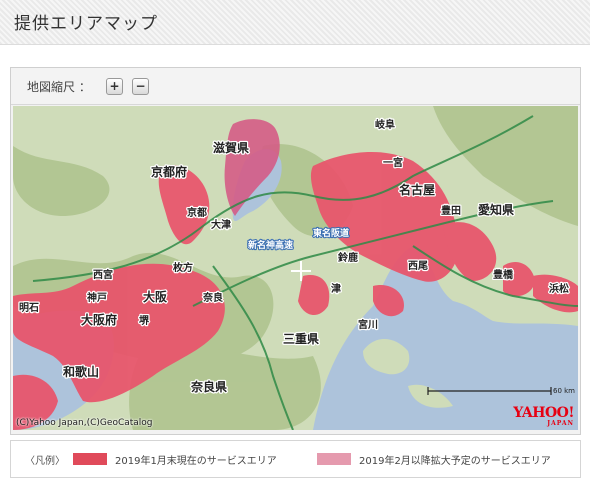 The width and height of the screenshot is (590, 487). Describe the element at coordinates (295, 86) in the screenshot. I see `zoom-toolbar: 地図縮尺 ： + −` at that location.